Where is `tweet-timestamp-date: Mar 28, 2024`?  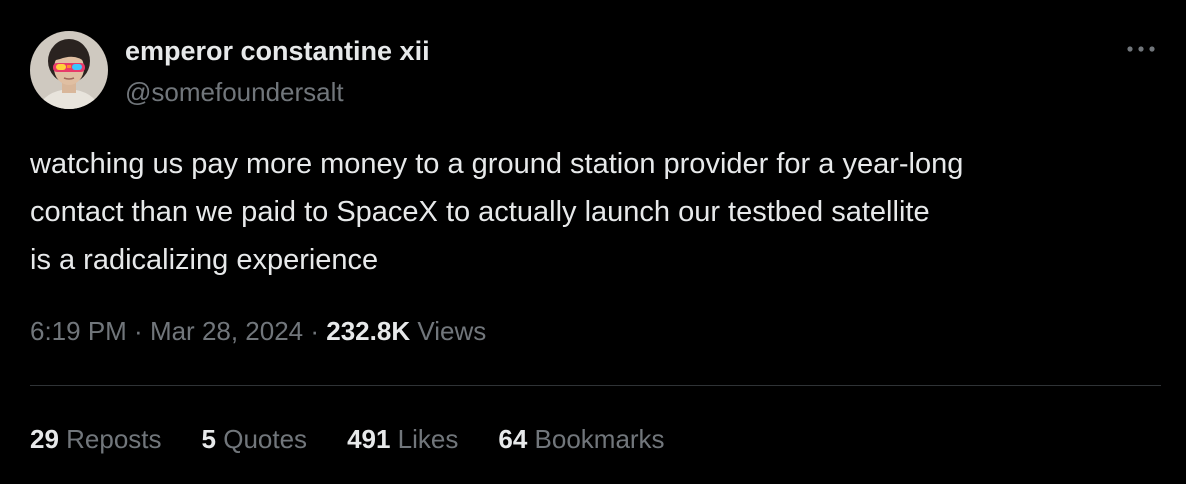
tweet-timestamp-date: Mar 28, 2024 is located at coordinates (226, 331).